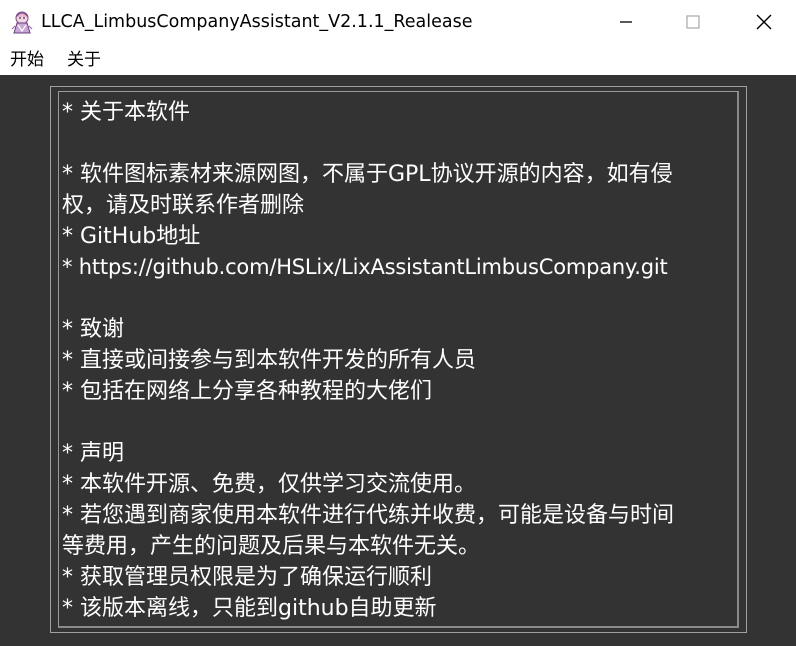 The image size is (796, 646). Describe the element at coordinates (84, 60) in the screenshot. I see `menu-about: 关于` at that location.